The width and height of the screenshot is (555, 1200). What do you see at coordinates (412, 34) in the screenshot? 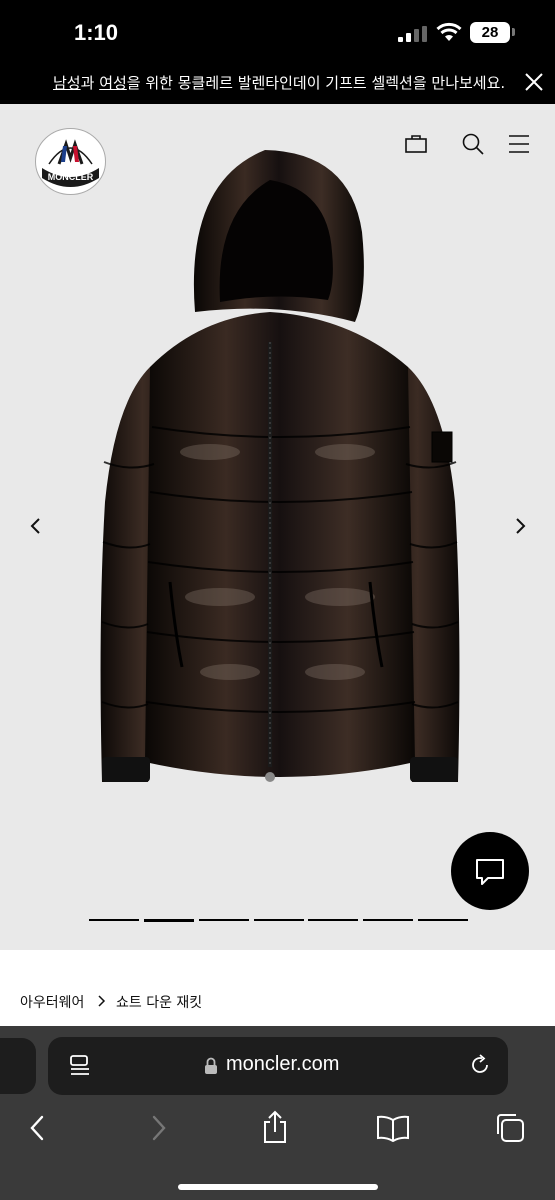
I see `cellular-signal-icon` at bounding box center [412, 34].